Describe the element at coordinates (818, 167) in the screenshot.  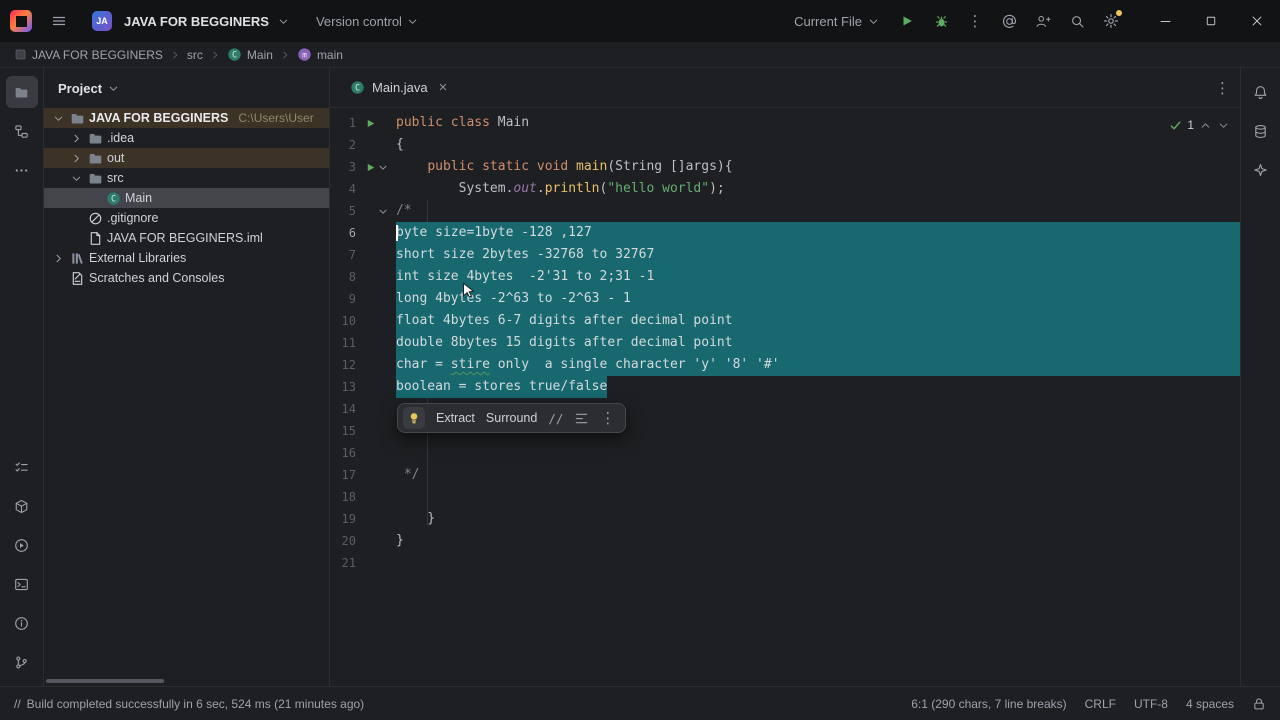
I see `code-cell: public static void main(String []args){` at that location.